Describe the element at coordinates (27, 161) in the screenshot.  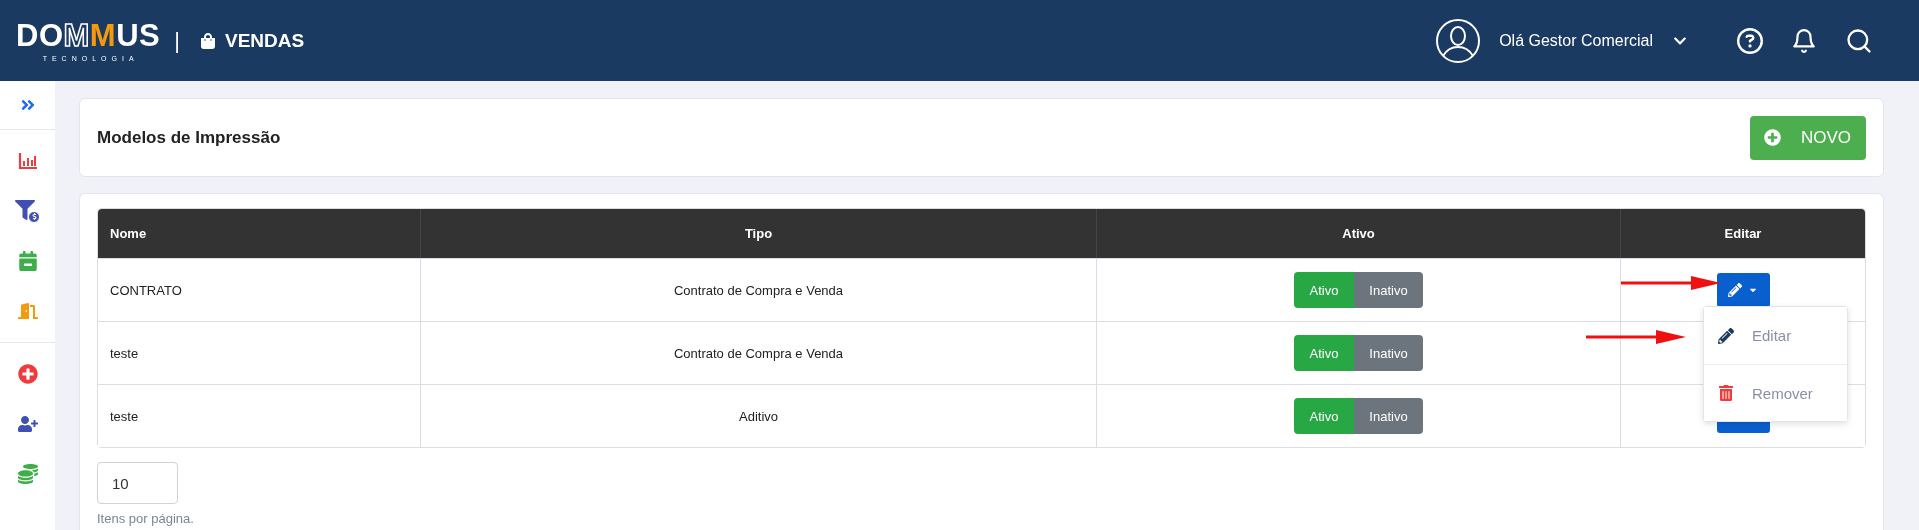
I see `bar-chart-icon` at that location.